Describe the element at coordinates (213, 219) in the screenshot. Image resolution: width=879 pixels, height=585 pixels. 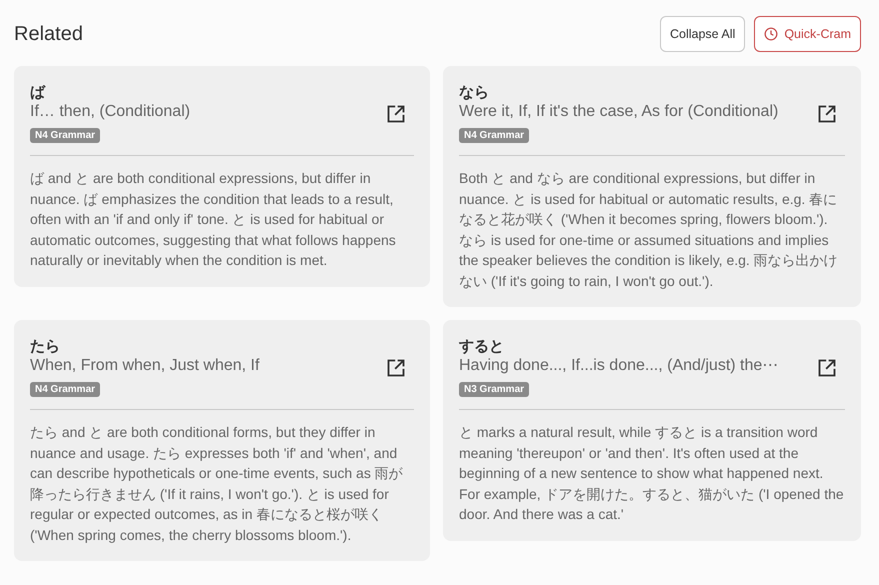
I see `comparison-text: ば and と are both conditional expressions, but differ in nuance. ば emphasizes the condition that leads to a result, often with an 'if and only if' tone. と is used for habitual or automatic outcomes, suggesting that what follows happens naturally or inevitably when the condition is met.` at that location.